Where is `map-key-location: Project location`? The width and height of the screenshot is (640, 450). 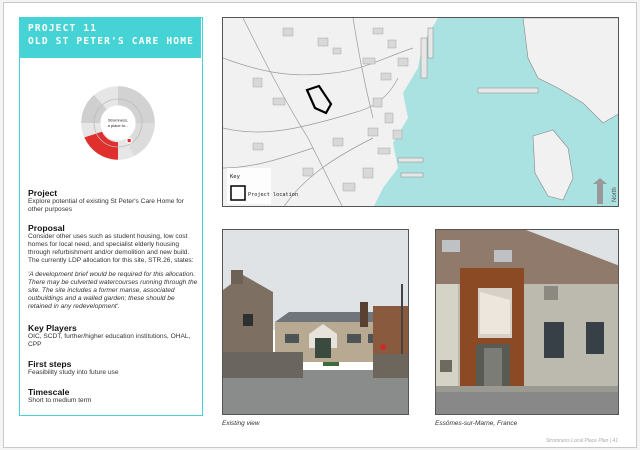
map-key-location: Project location is located at coordinates (273, 195).